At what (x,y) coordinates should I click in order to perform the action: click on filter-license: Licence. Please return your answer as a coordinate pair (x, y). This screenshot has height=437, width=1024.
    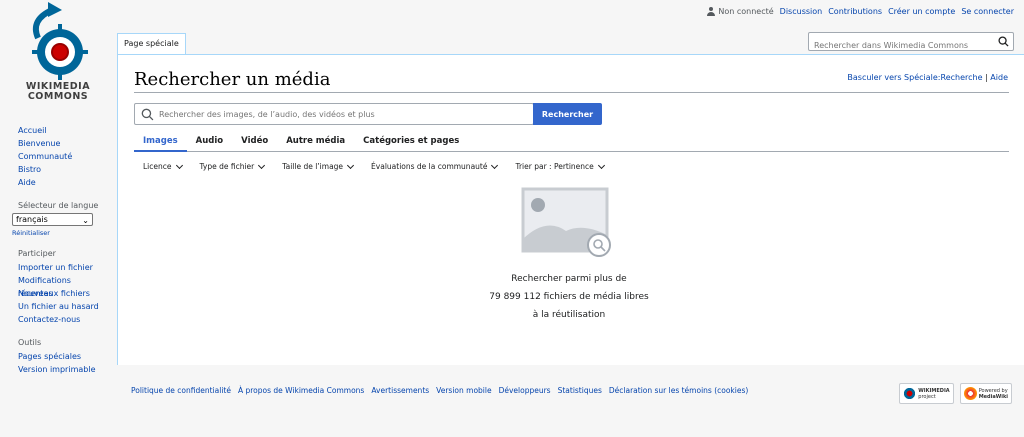
    Looking at the image, I should click on (162, 167).